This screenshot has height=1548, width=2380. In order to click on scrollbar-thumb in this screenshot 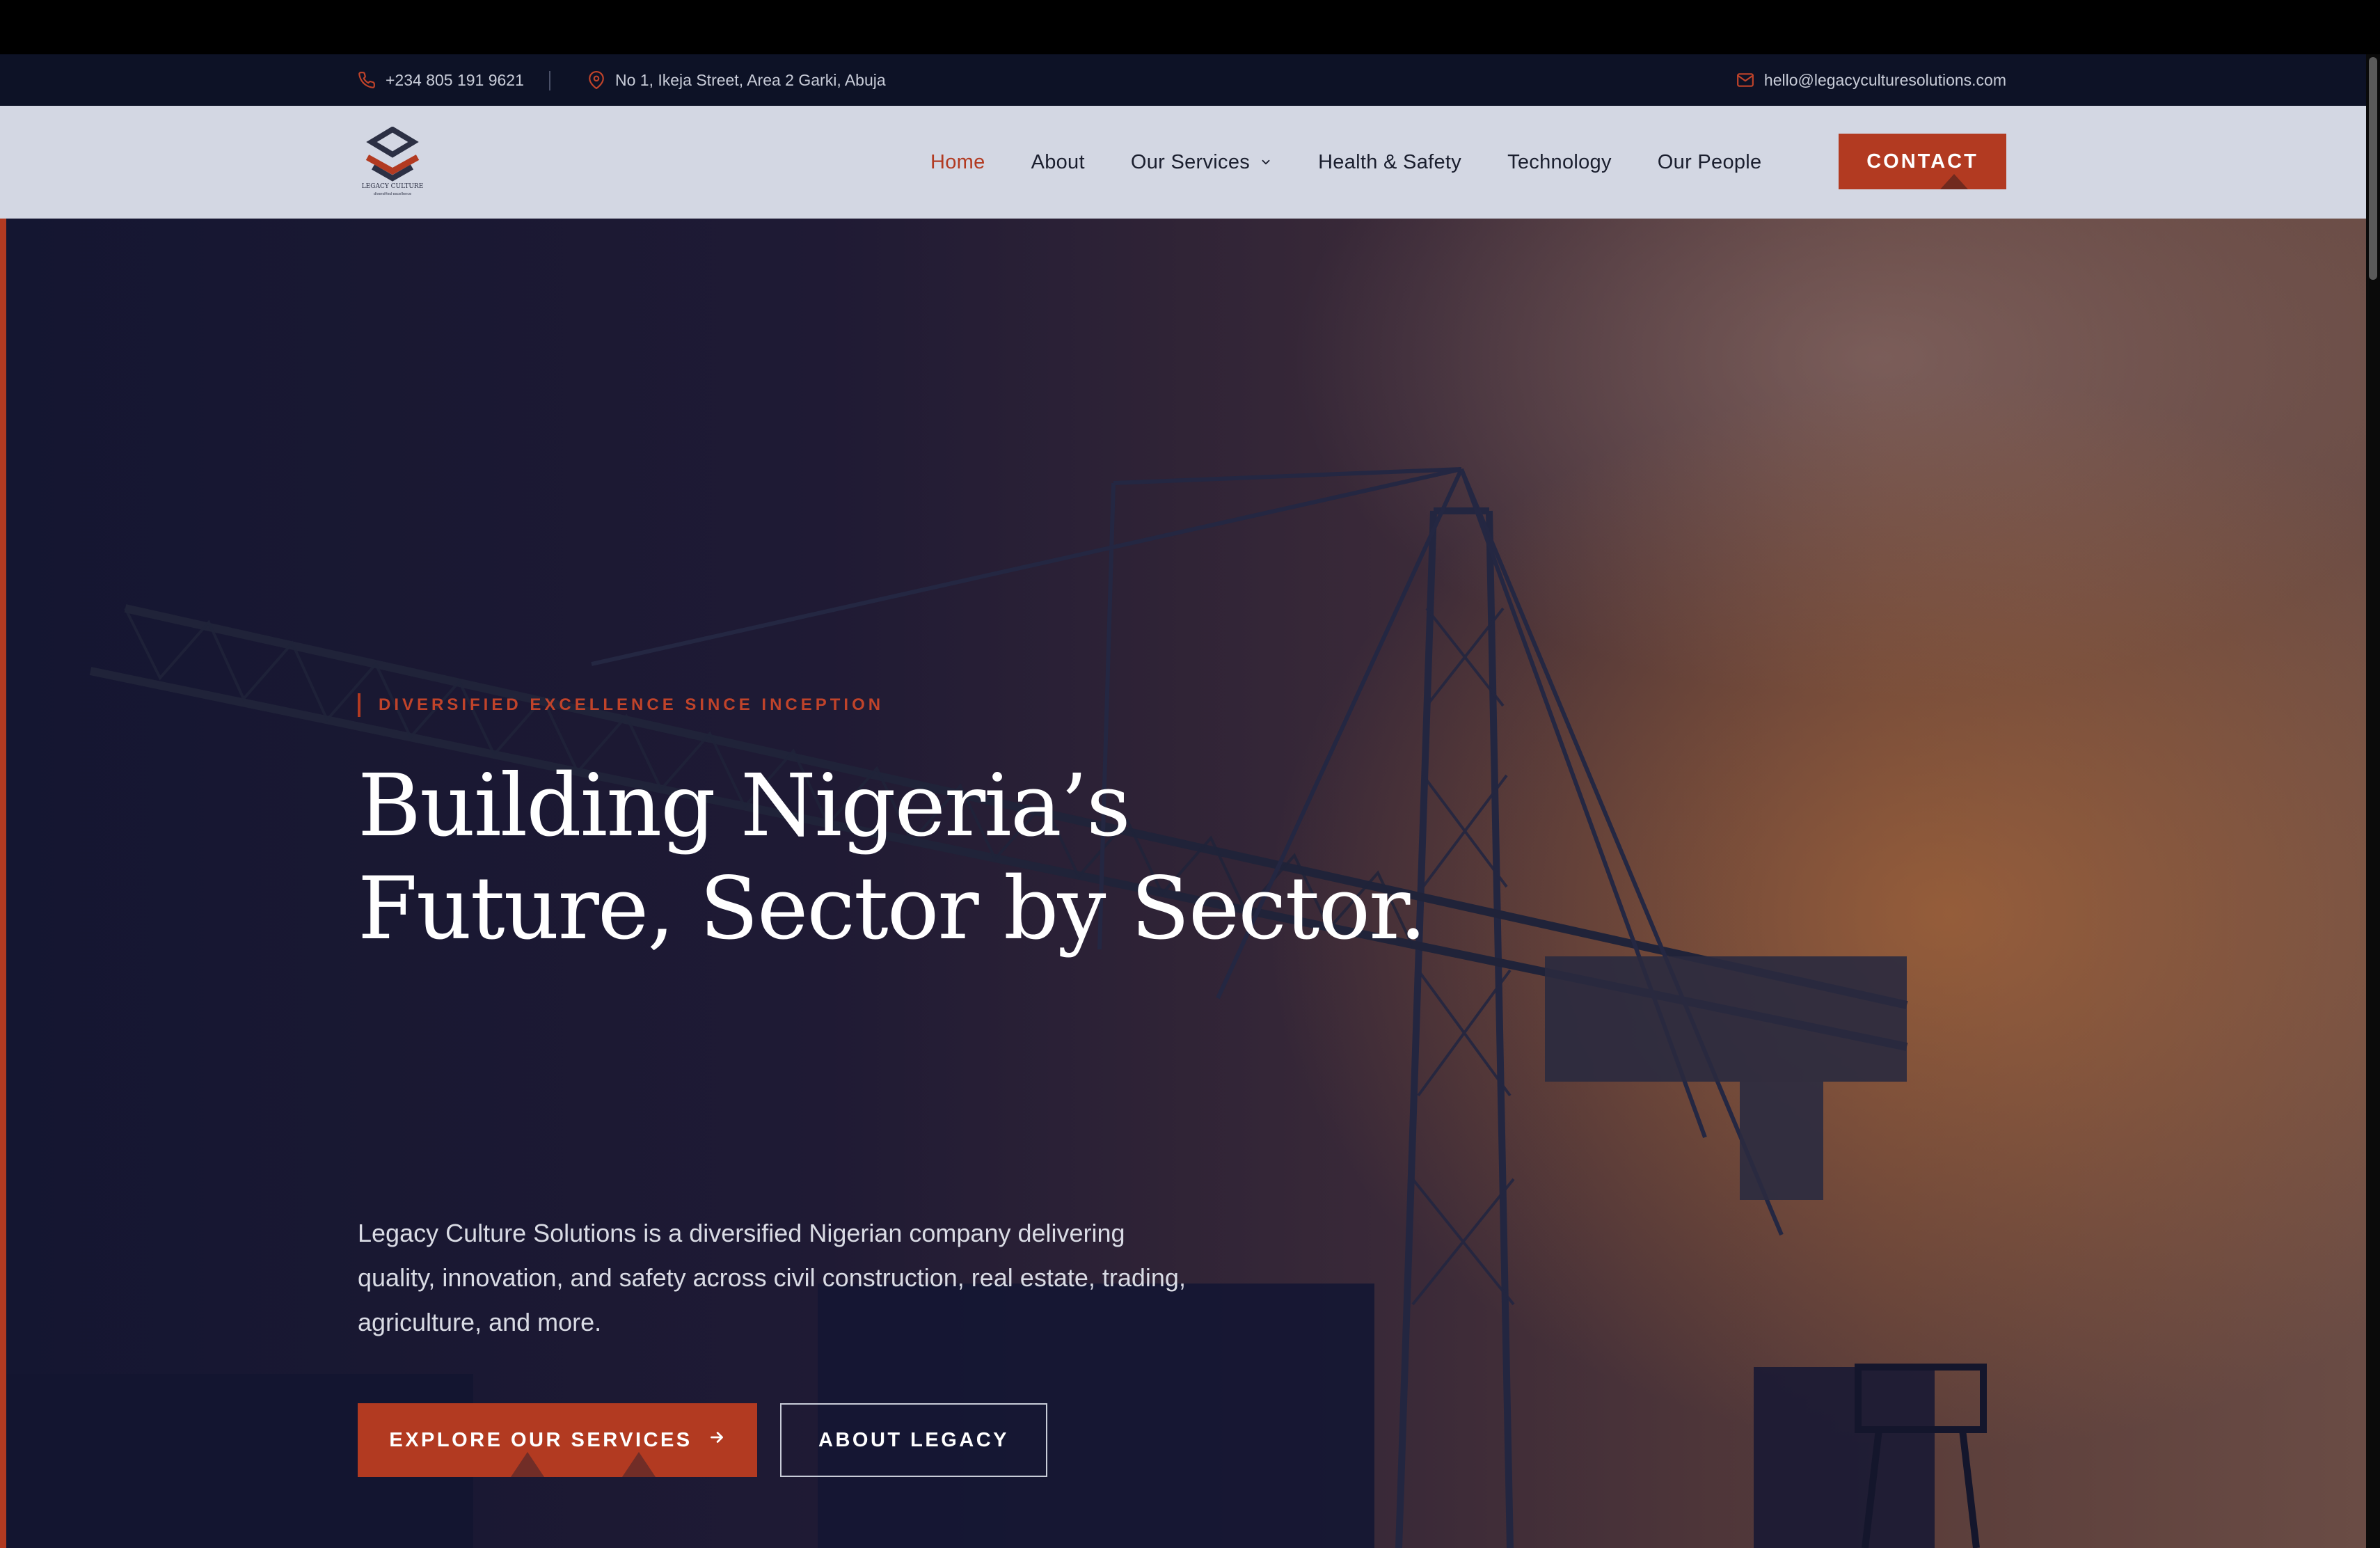, I will do `click(2373, 168)`.